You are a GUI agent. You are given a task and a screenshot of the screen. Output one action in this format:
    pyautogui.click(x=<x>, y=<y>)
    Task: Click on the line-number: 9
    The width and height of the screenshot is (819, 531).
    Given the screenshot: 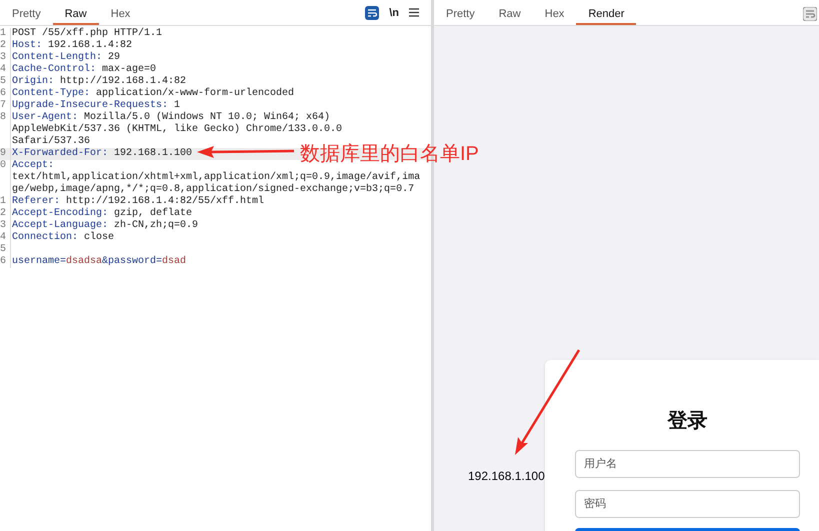 What is the action you would take?
    pyautogui.click(x=3, y=153)
    